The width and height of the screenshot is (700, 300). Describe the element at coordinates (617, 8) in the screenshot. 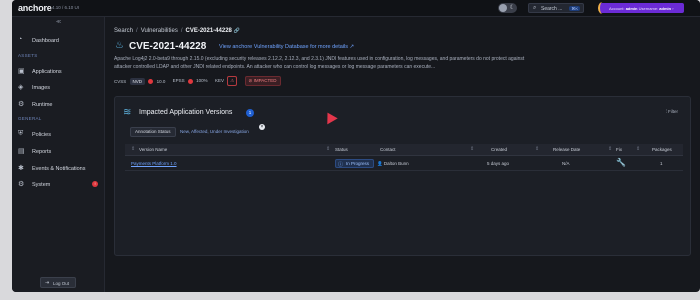

I see `account-label: Account:` at that location.